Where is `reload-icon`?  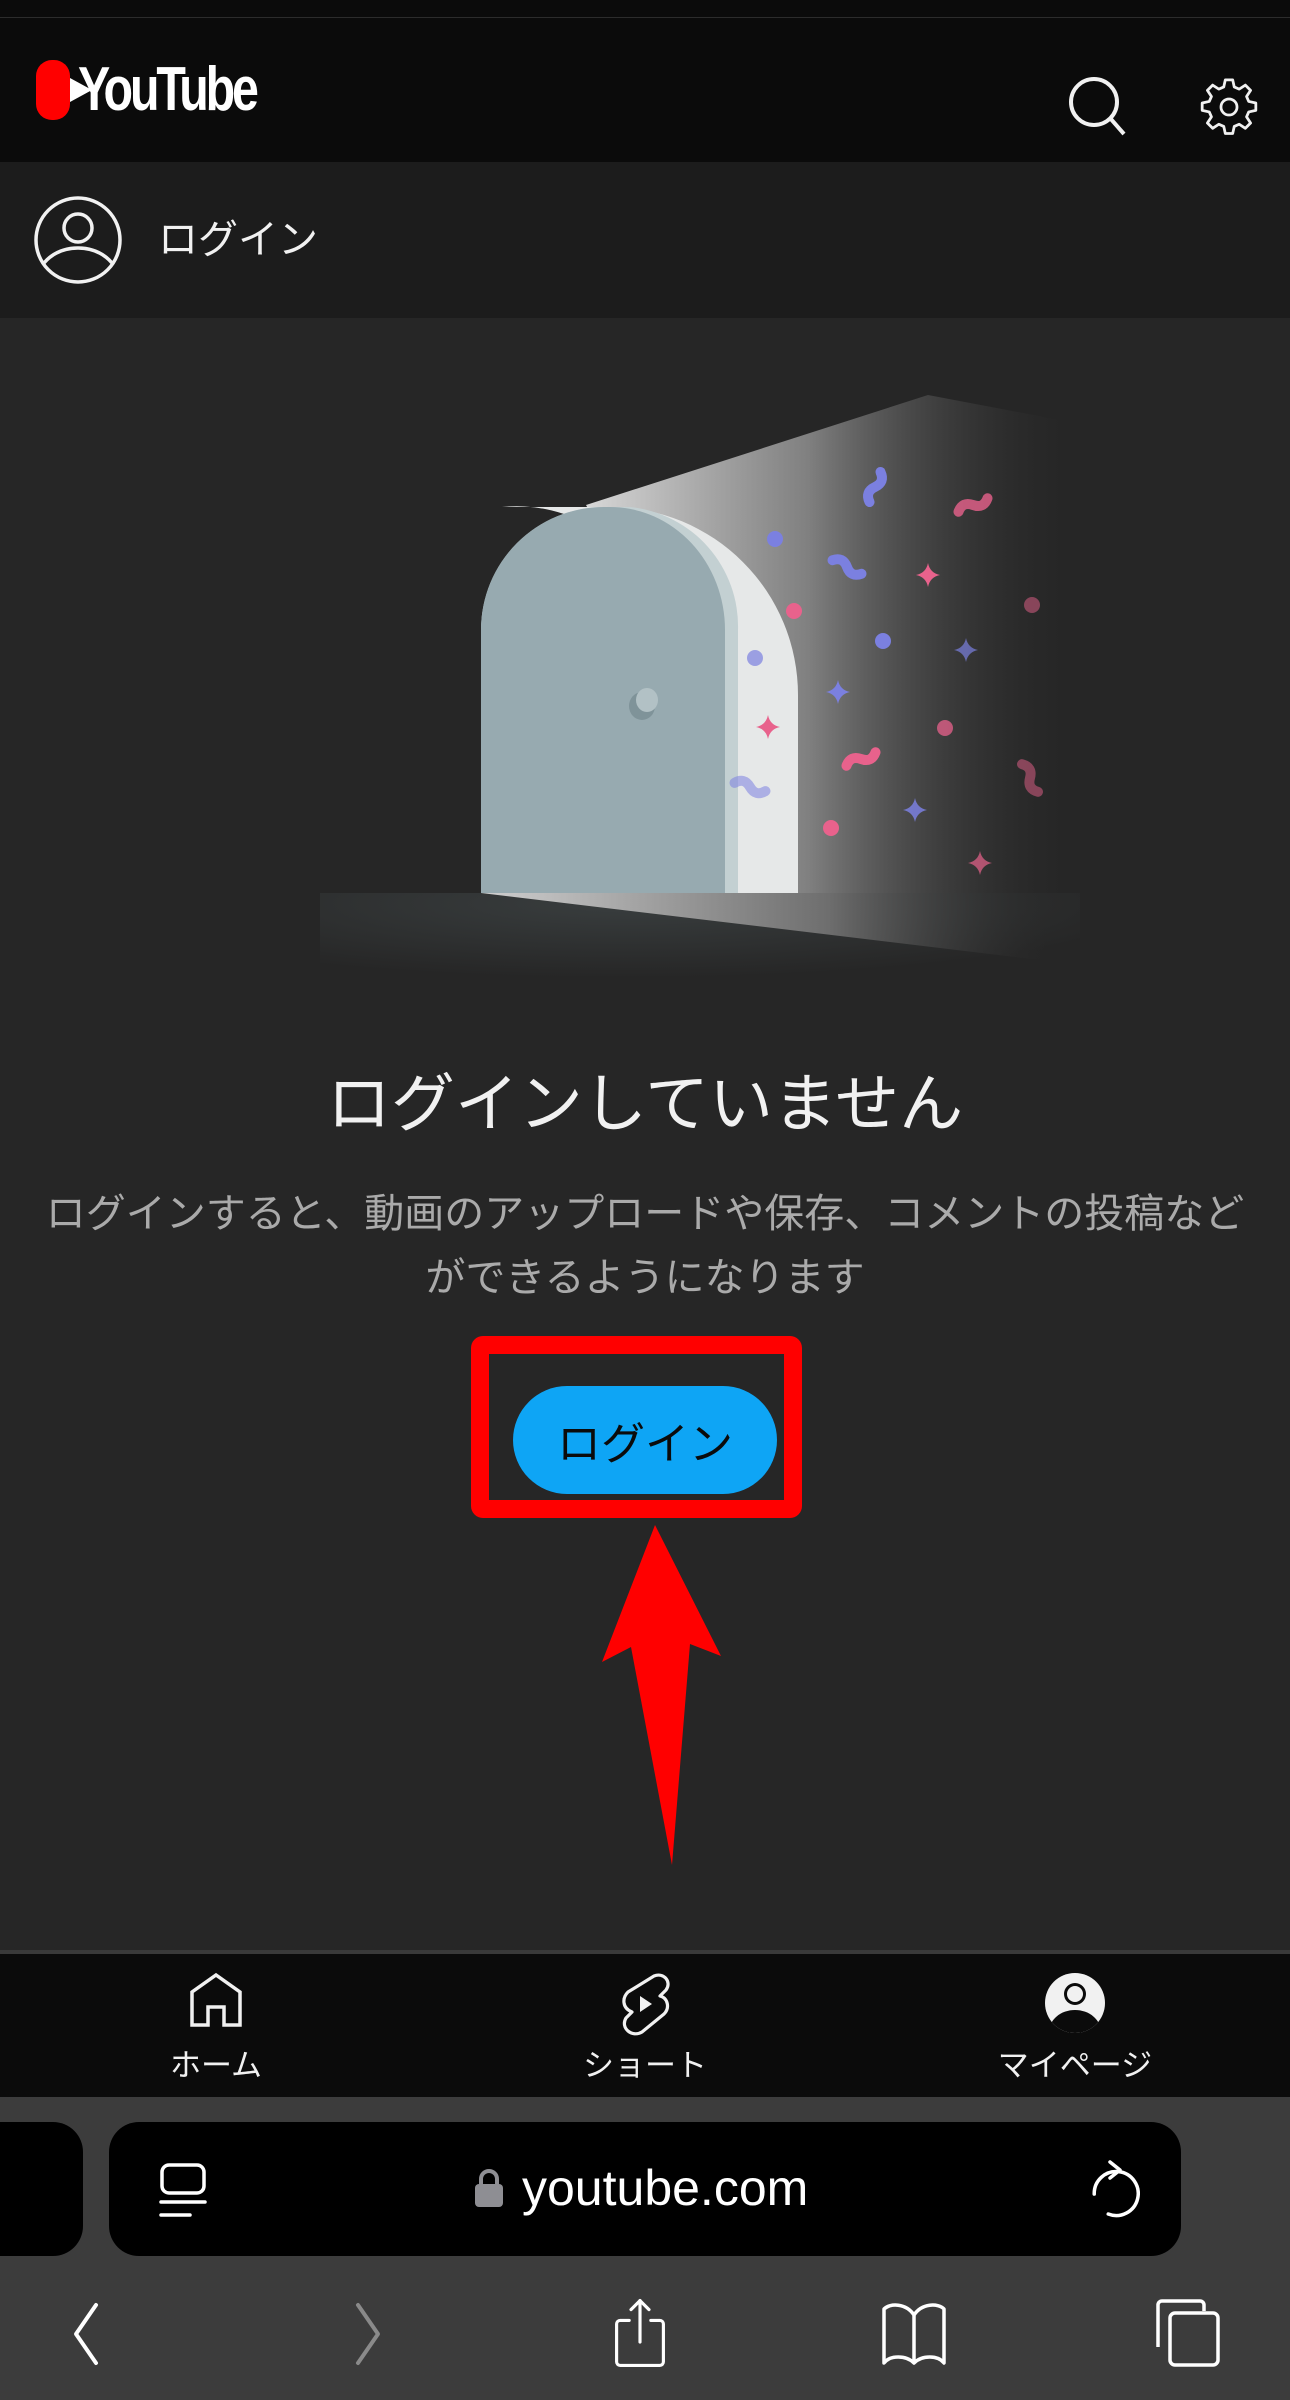
reload-icon is located at coordinates (1112, 2189).